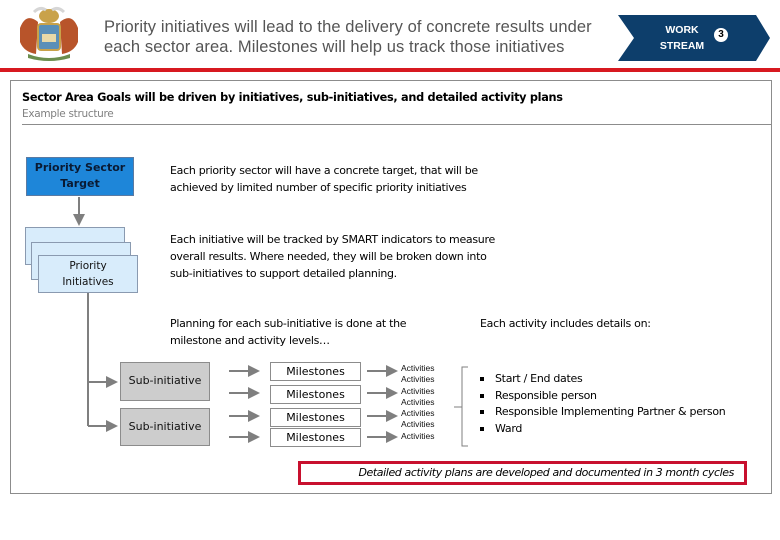  I want to click on activity-detail-item: Responsible person, so click(601, 396).